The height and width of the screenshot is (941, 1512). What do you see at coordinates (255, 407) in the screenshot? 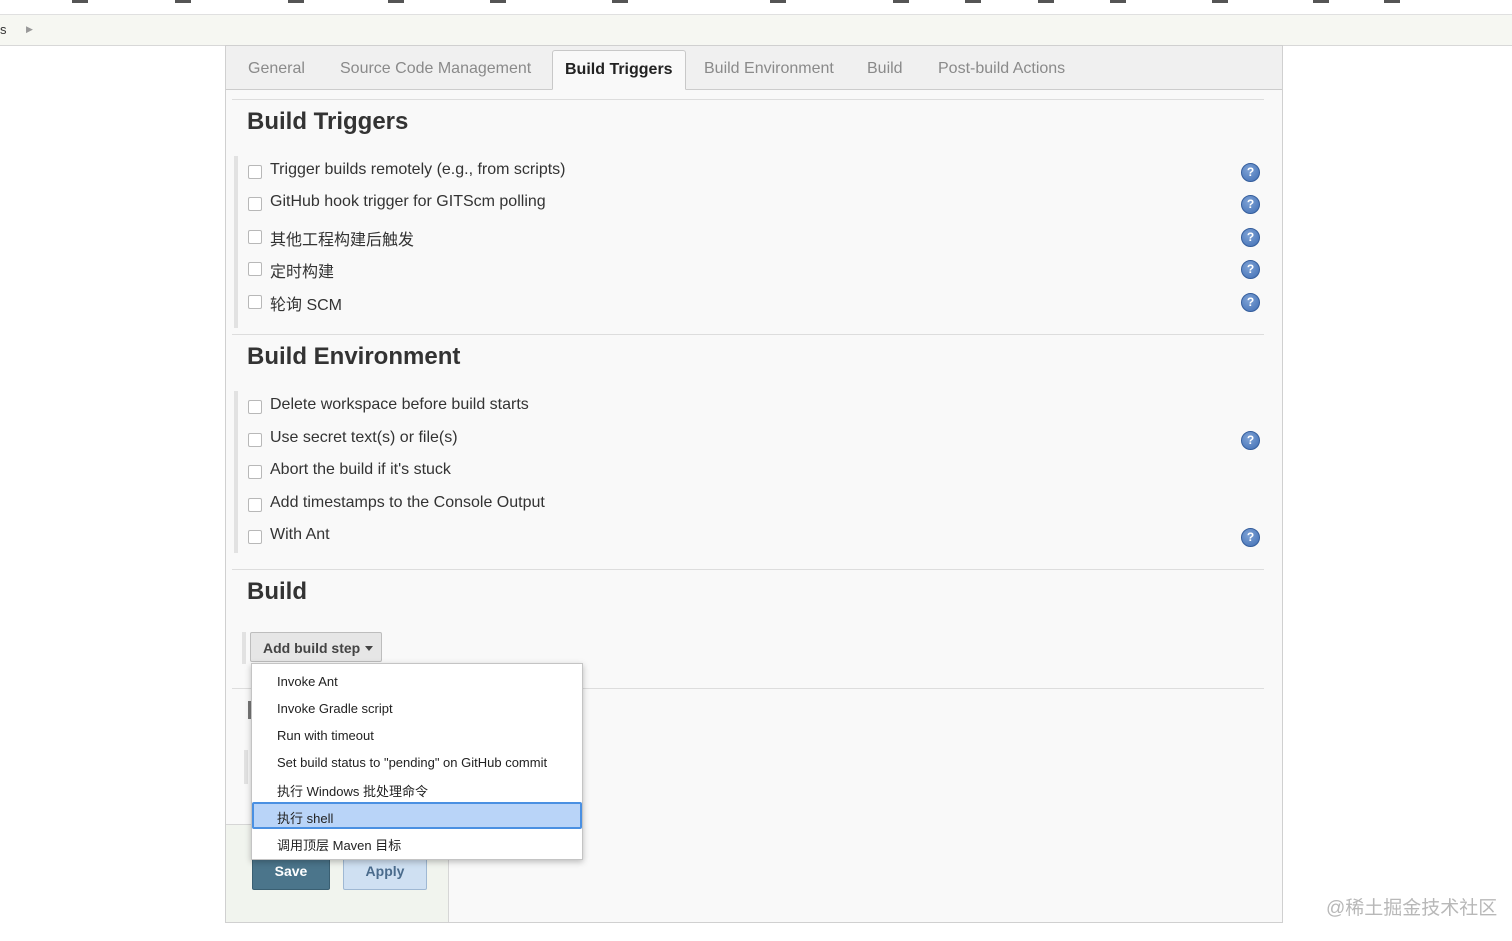
I see `delete-workspace-checkbox` at bounding box center [255, 407].